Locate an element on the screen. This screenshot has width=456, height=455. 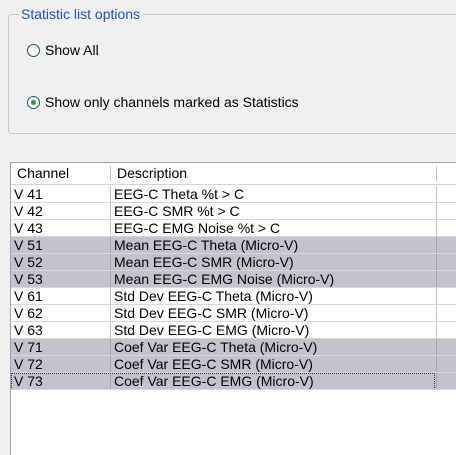
description-cell: Coef Var EEG-C EMG (Micro-V) is located at coordinates (214, 381).